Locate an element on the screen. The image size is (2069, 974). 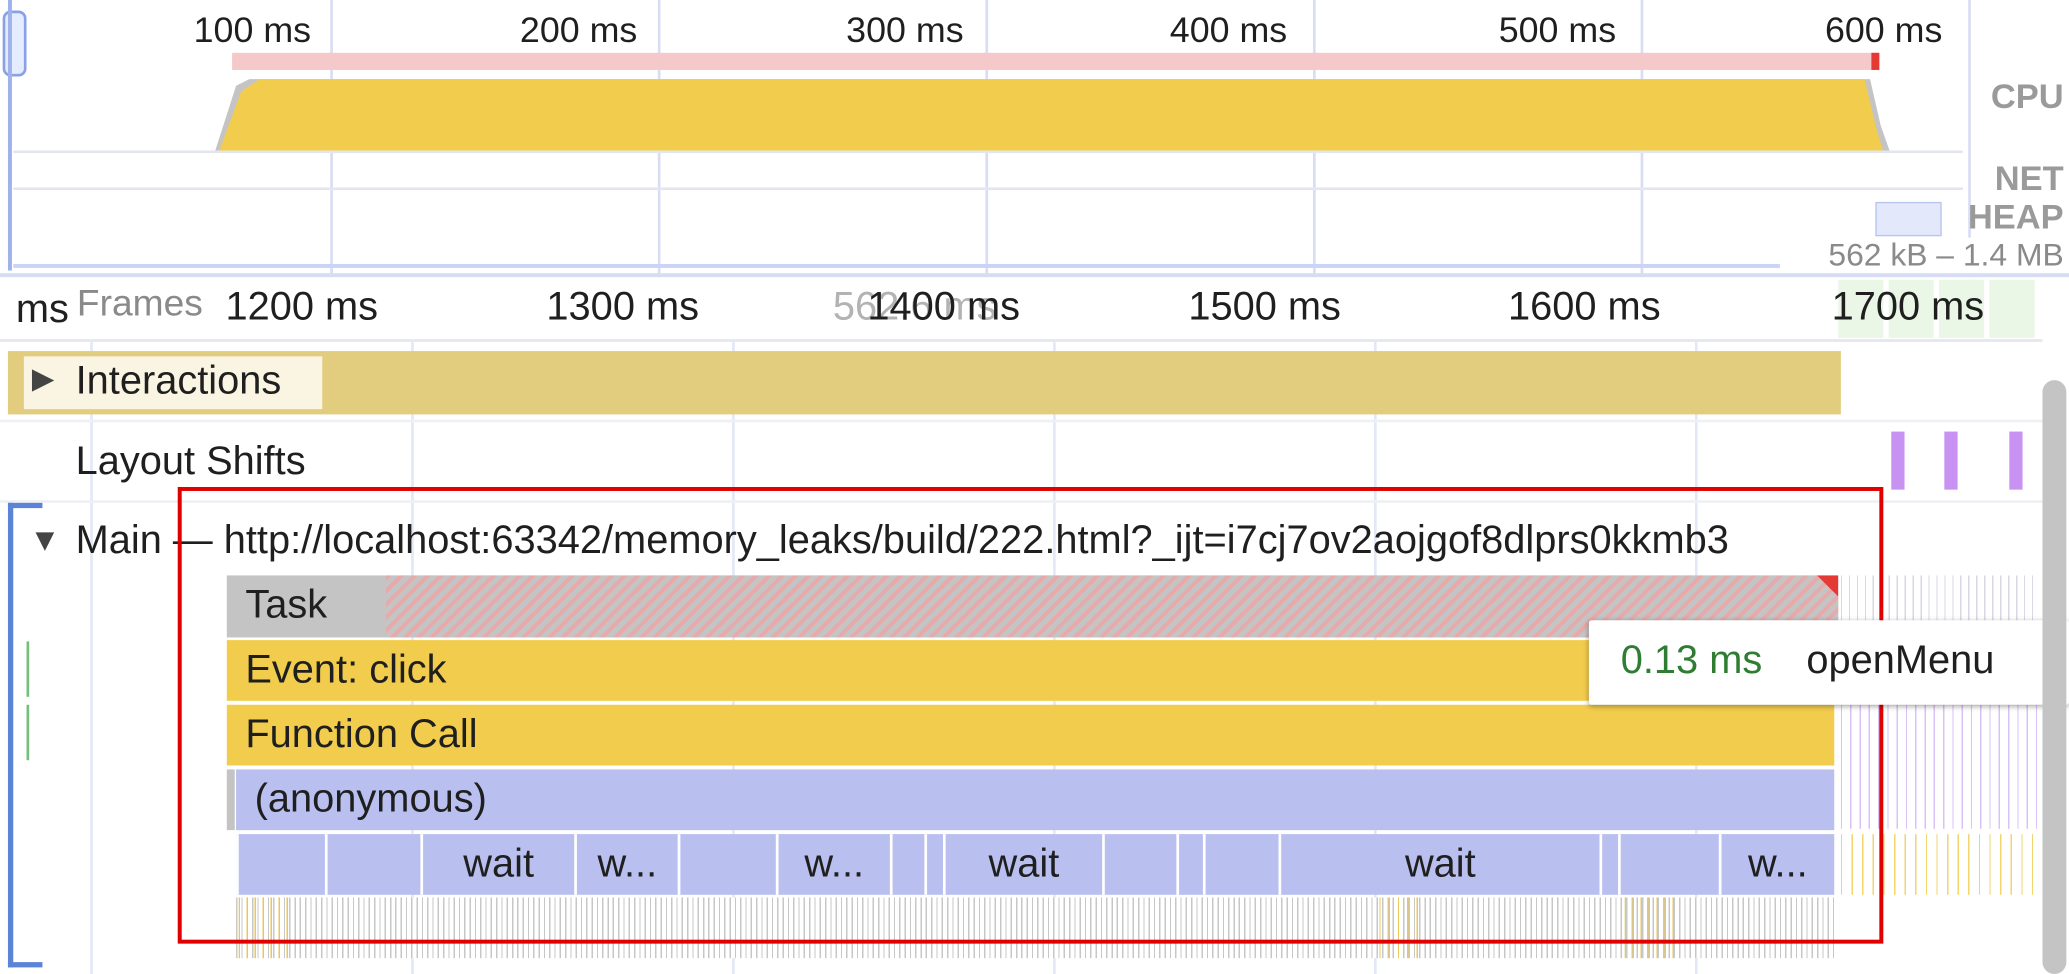
overview-tick: 400 ms is located at coordinates (1228, 30).